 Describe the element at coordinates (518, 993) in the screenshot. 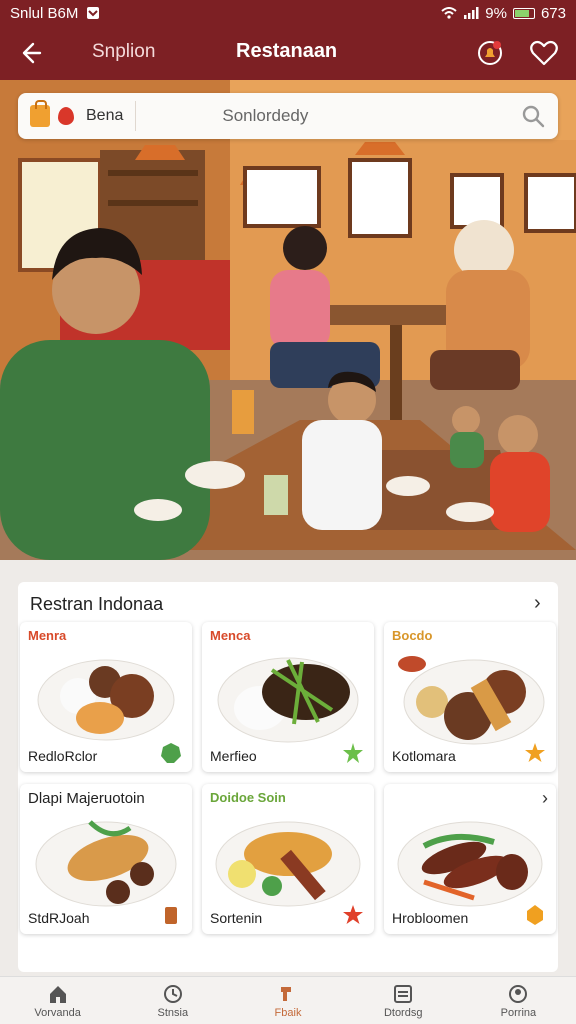

I see `profile-icon` at that location.